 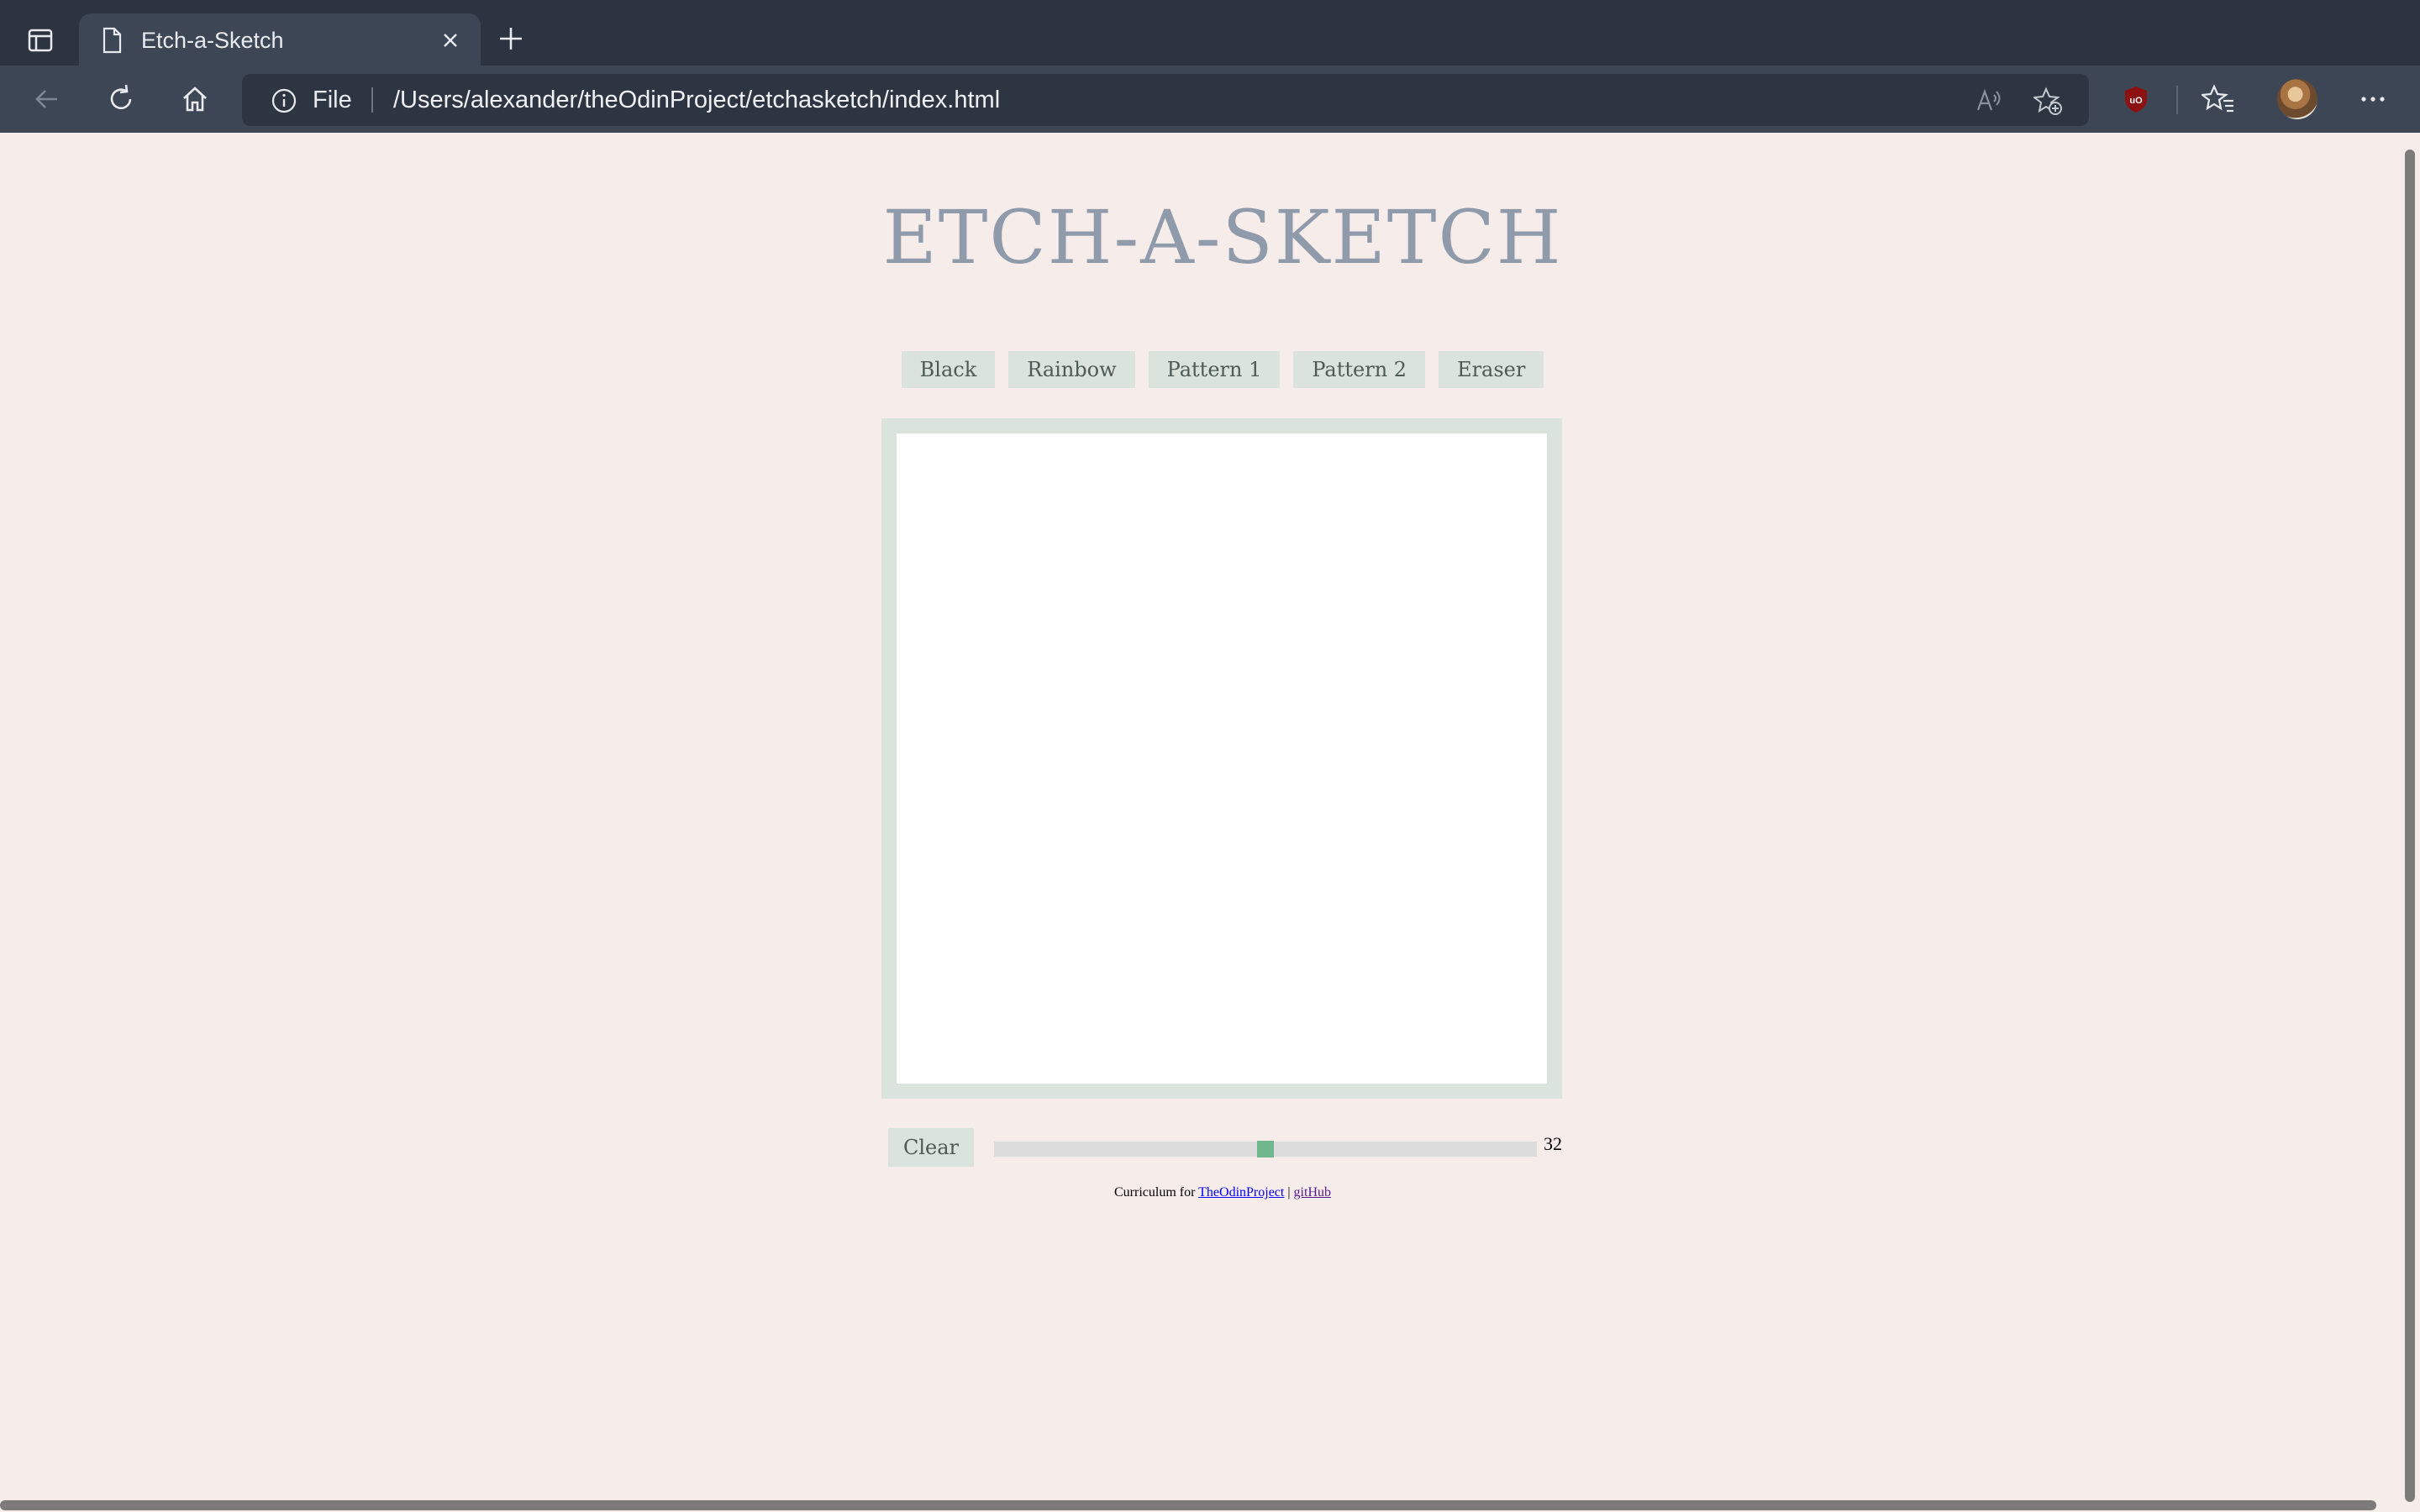 I want to click on info-icon, so click(x=284, y=100).